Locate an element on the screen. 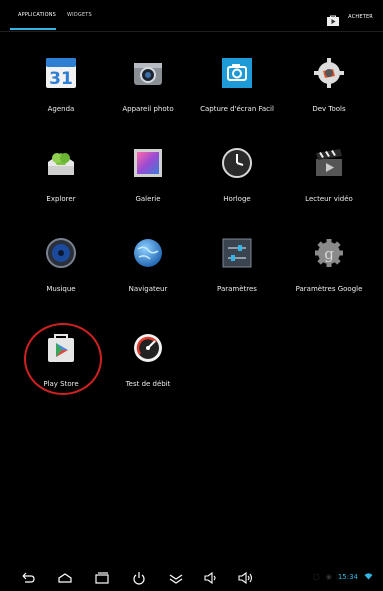 The width and height of the screenshot is (383, 591). back-icon is located at coordinates (28, 578).